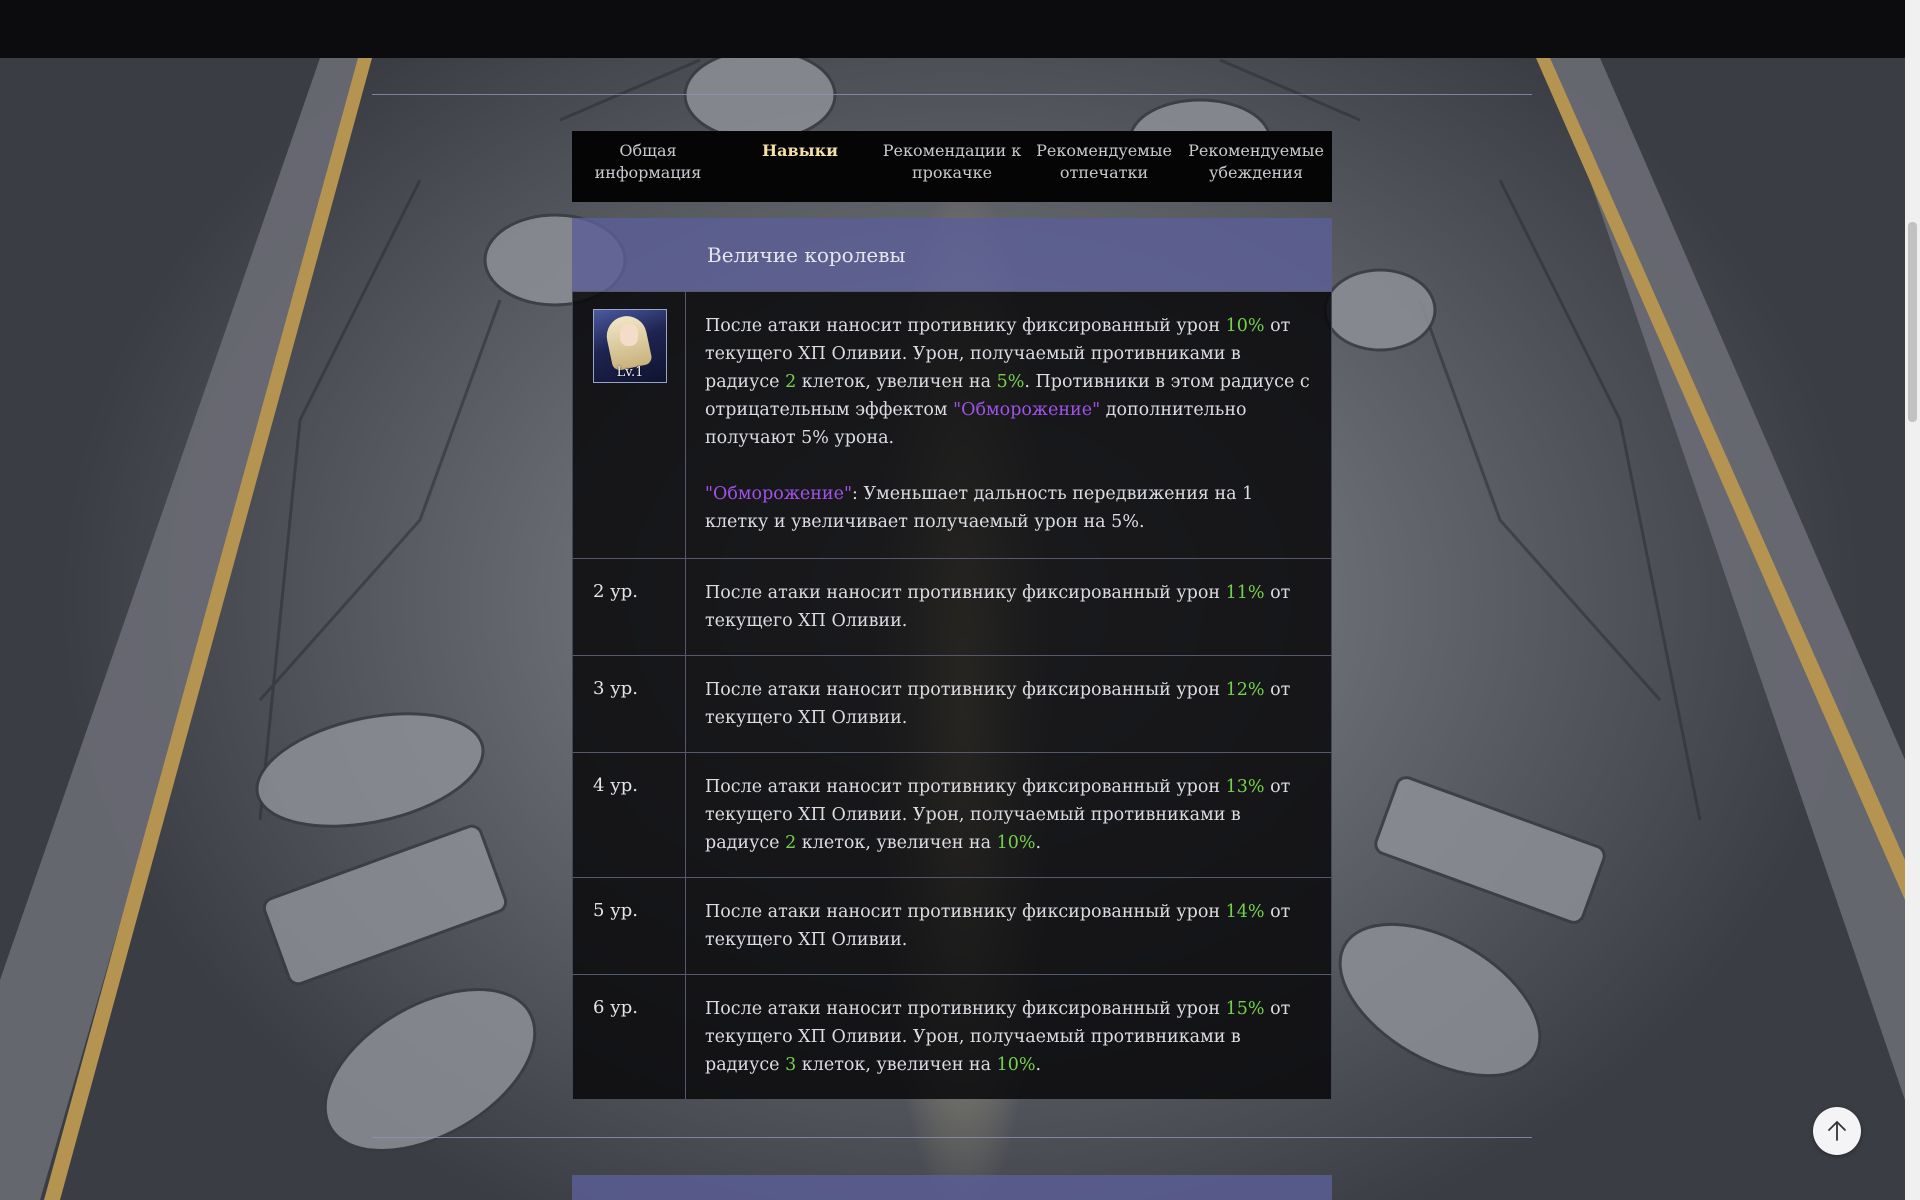  What do you see at coordinates (1912, 322) in the screenshot?
I see `scrollbar-thumb` at bounding box center [1912, 322].